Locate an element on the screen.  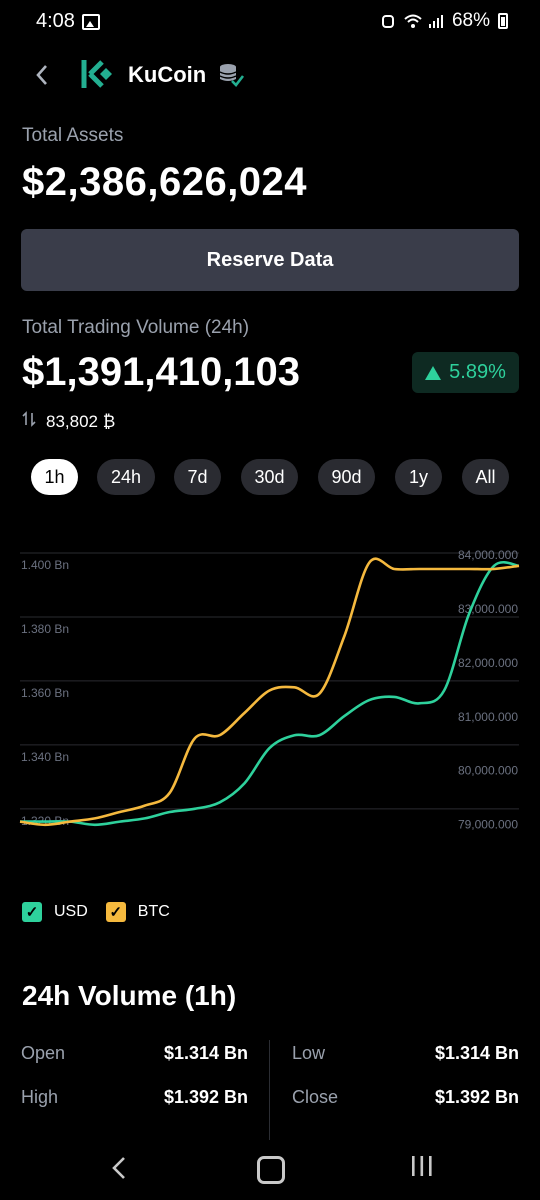
tab-all: All is located at coordinates (485, 477).